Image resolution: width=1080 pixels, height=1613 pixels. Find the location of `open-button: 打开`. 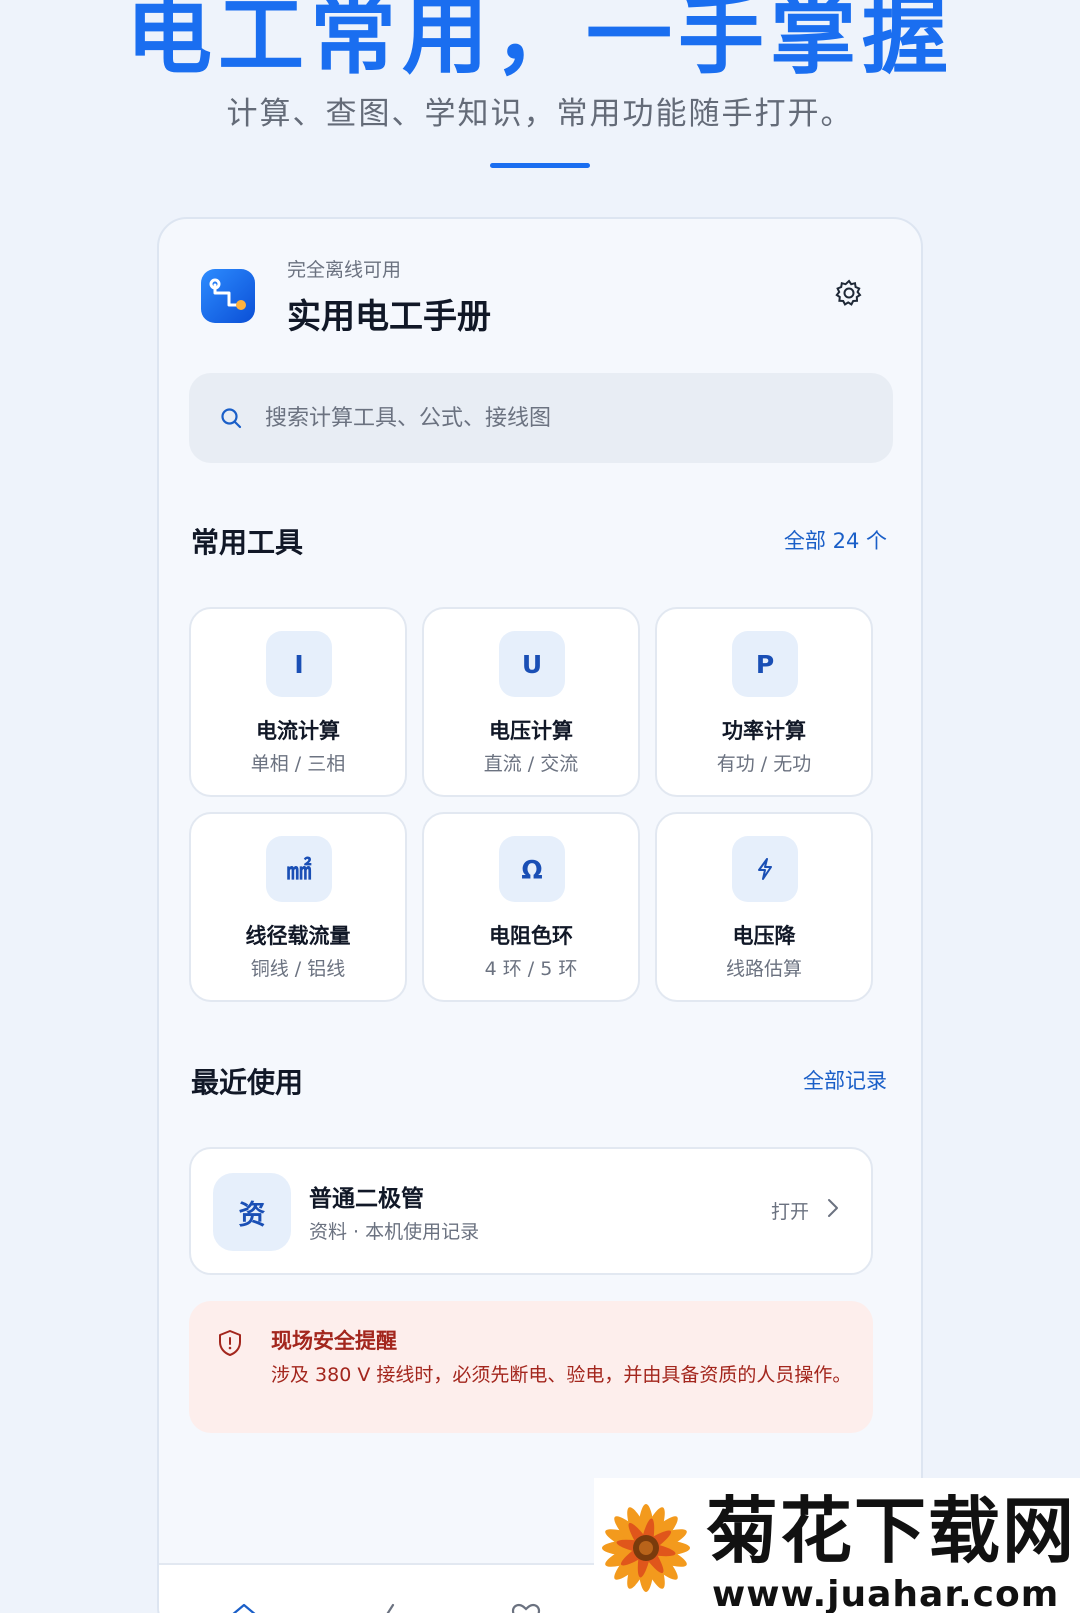

open-button: 打开 is located at coordinates (790, 1210).